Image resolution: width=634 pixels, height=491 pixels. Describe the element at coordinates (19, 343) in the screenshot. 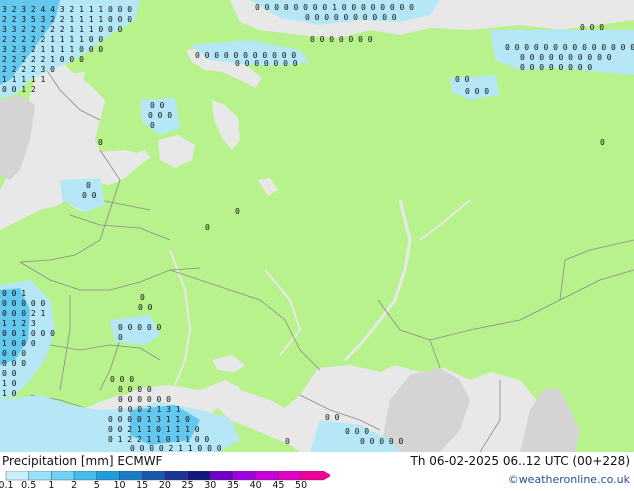

I see `svg-text: 1 0 0 0` at that location.